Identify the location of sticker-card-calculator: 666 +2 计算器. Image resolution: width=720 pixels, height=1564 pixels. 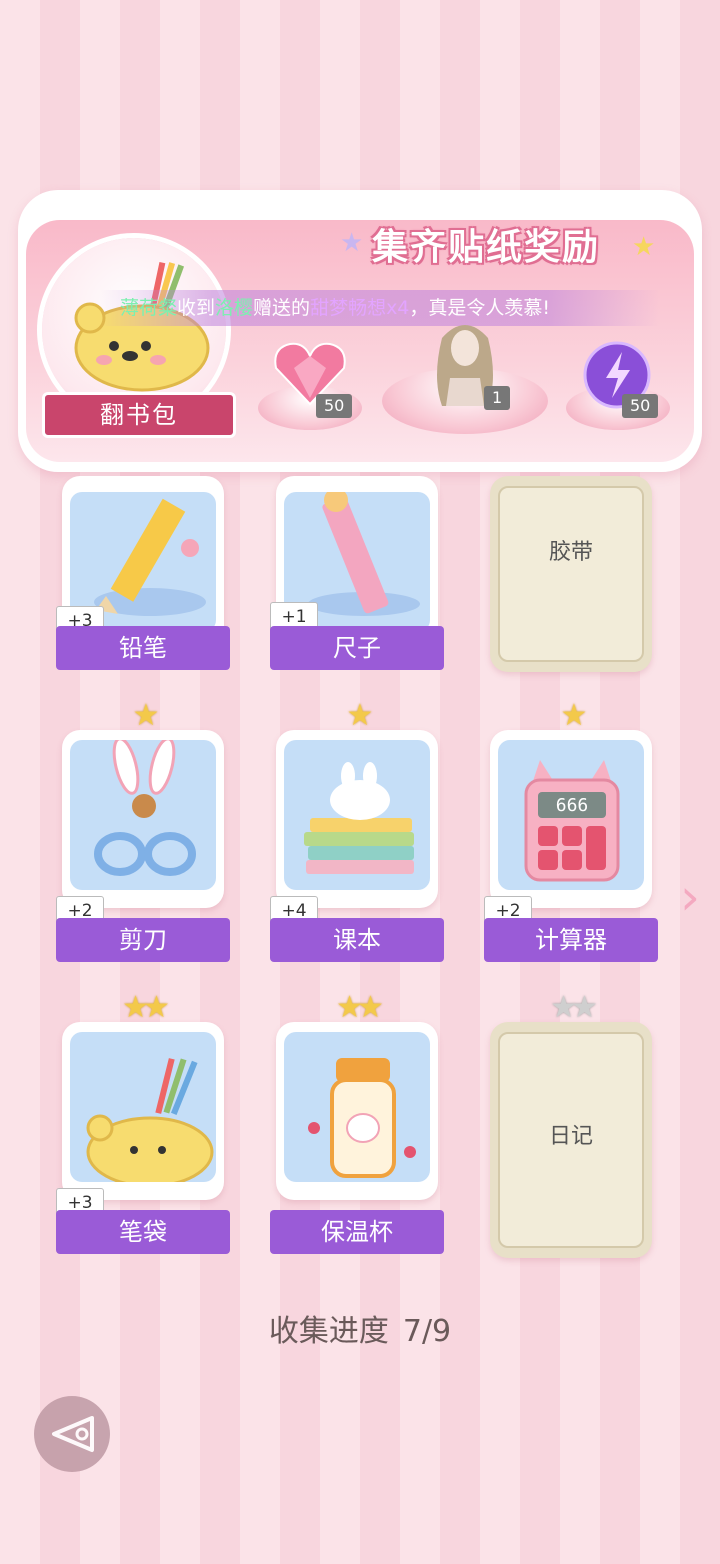
(571, 846).